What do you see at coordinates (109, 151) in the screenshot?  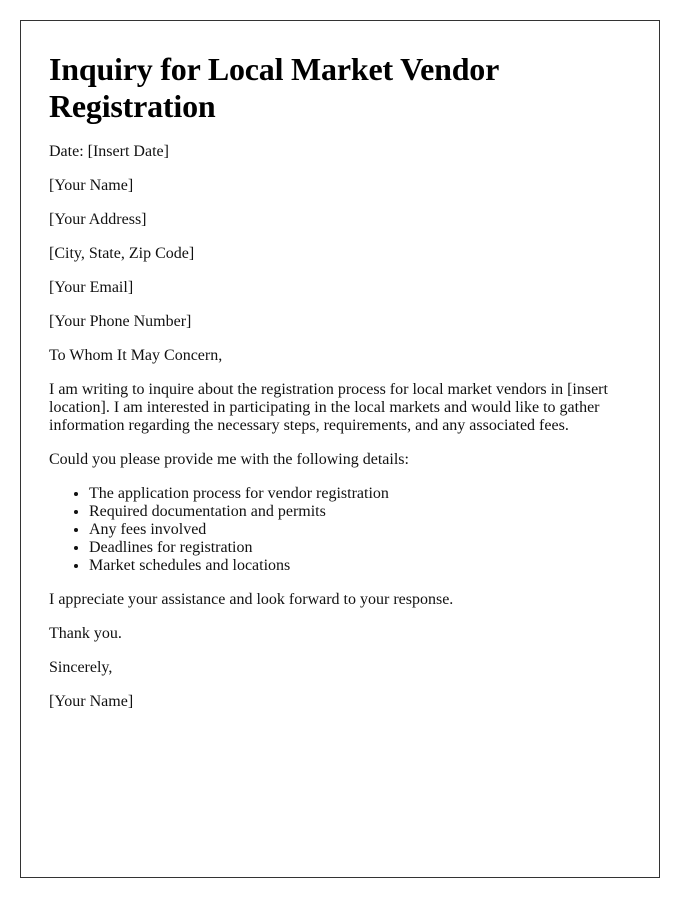 I see `date-line: Date: [Insert Date]` at bounding box center [109, 151].